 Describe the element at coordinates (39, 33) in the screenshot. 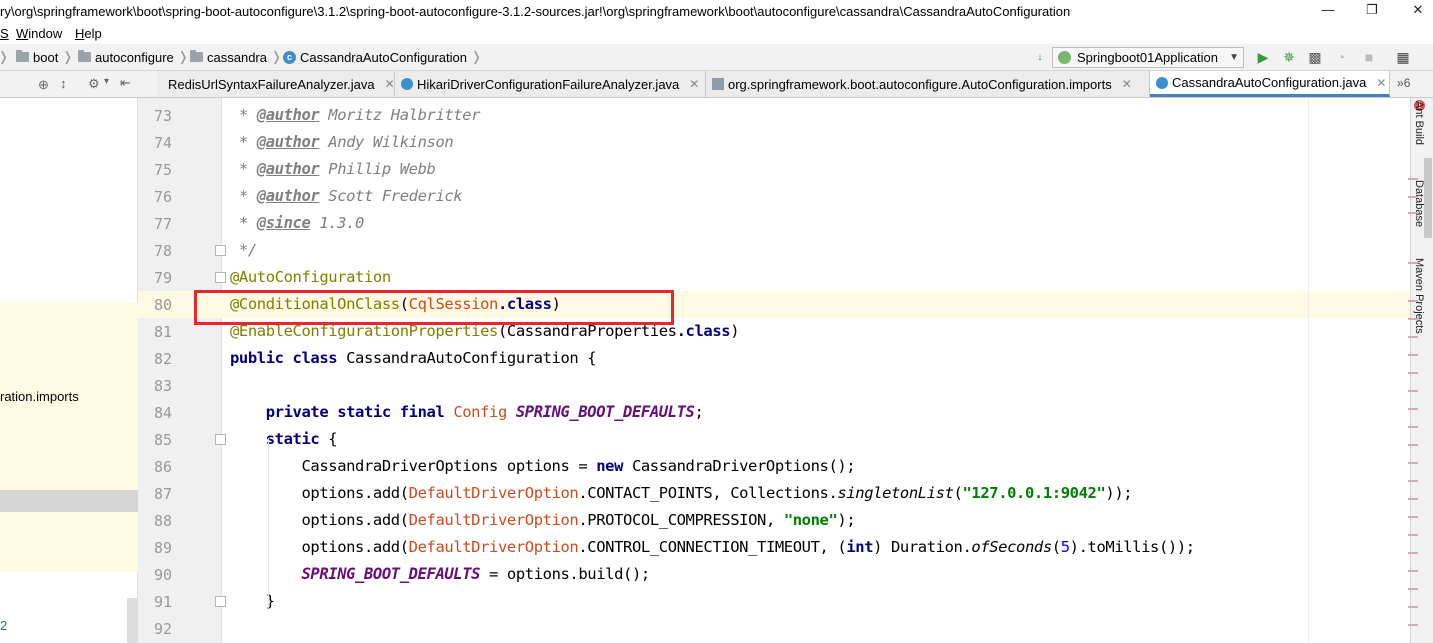

I see `menu-window: Window` at that location.